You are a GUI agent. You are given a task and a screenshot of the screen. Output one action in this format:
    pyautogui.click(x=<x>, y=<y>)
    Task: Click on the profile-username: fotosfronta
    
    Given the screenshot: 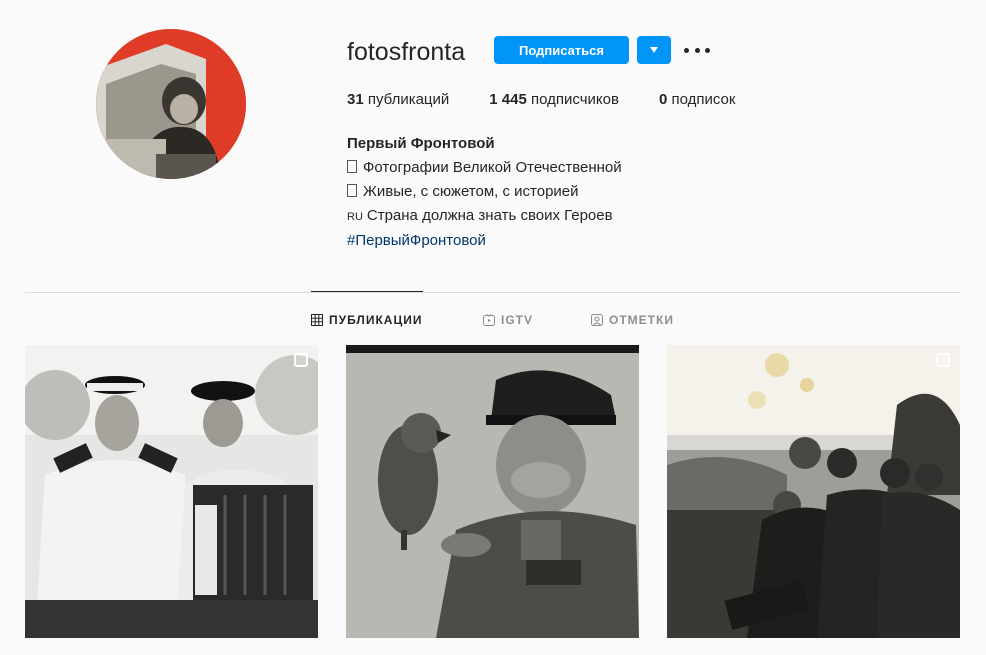 What is the action you would take?
    pyautogui.click(x=406, y=52)
    